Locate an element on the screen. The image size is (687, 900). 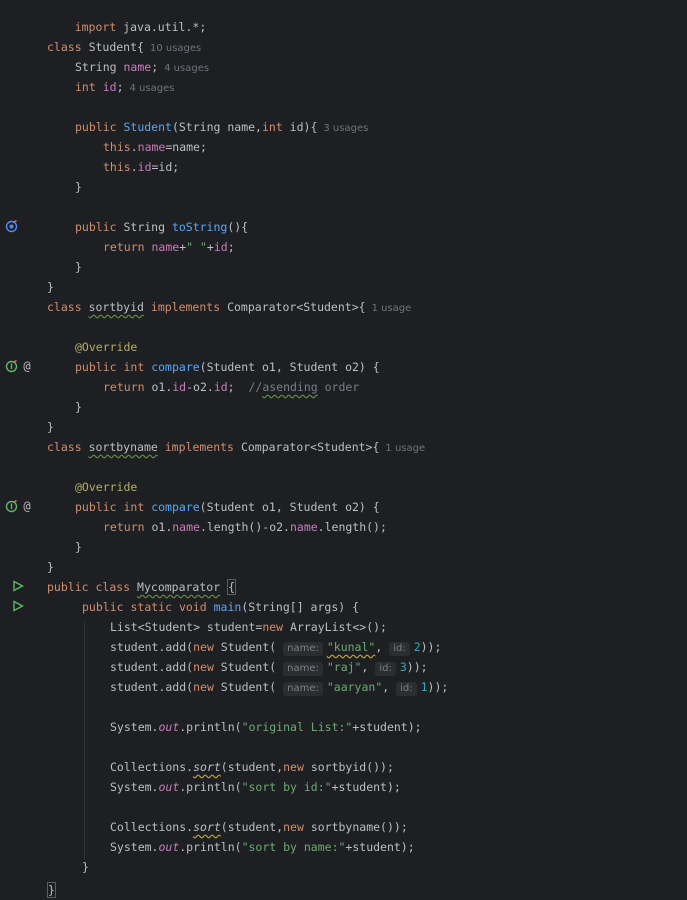
annotation: @Override is located at coordinates (106, 487).